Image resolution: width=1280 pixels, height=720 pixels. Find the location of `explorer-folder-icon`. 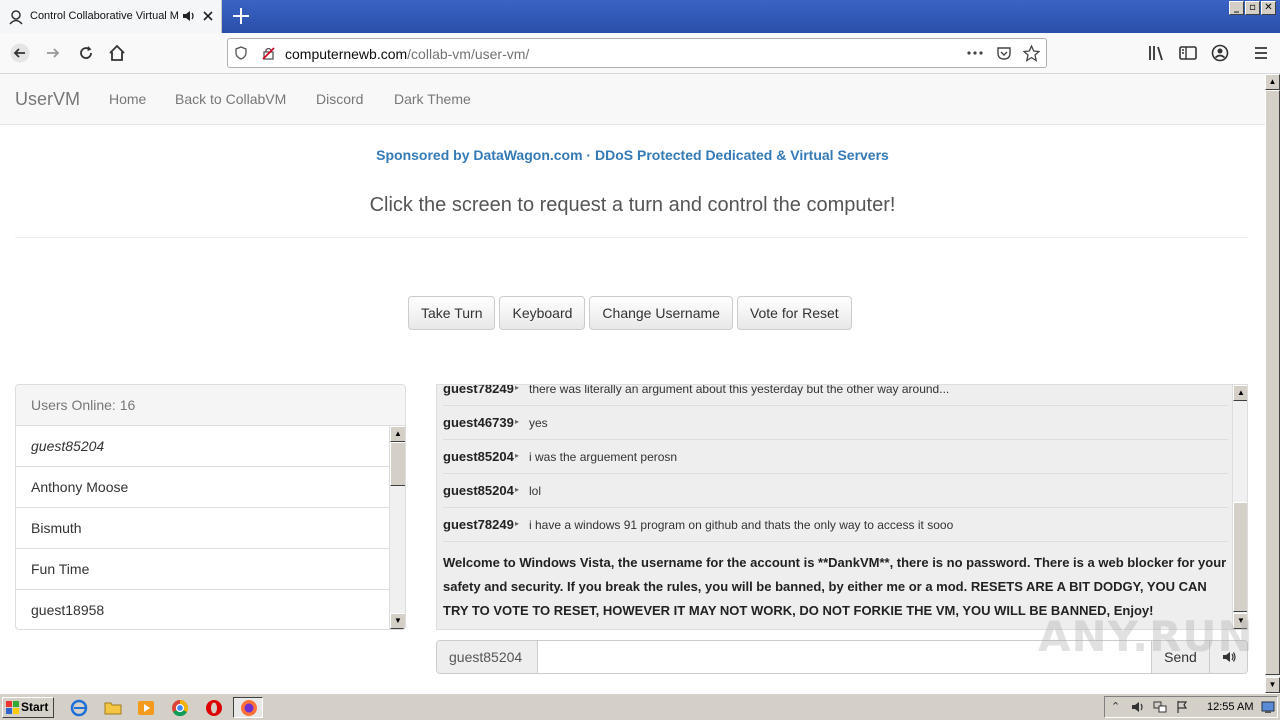

explorer-folder-icon is located at coordinates (113, 708).